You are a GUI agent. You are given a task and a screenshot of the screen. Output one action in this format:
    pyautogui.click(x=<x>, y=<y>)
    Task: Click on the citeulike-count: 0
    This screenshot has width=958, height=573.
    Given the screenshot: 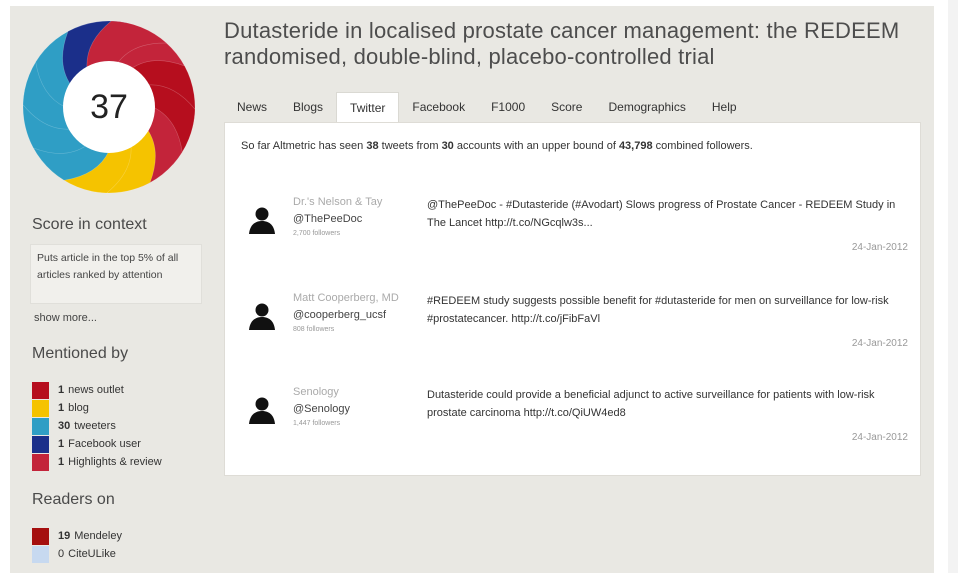 What is the action you would take?
    pyautogui.click(x=61, y=554)
    